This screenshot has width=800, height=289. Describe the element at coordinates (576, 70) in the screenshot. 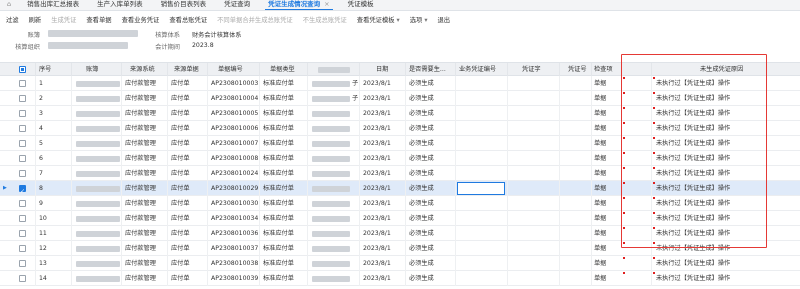

I see `header-voucher-number: 凭证号` at that location.